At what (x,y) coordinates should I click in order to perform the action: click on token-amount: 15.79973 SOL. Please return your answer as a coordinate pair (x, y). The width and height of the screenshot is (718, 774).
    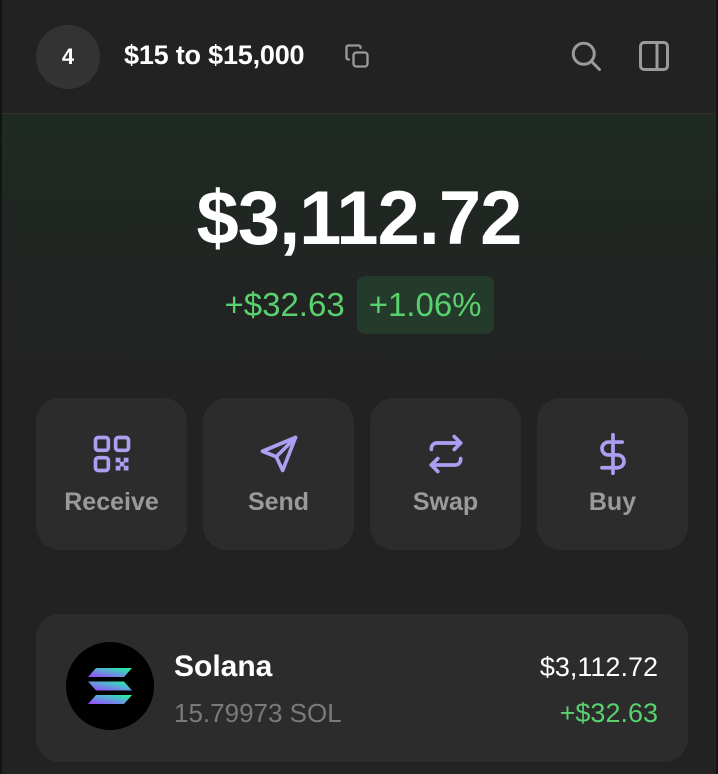
    Looking at the image, I should click on (258, 713).